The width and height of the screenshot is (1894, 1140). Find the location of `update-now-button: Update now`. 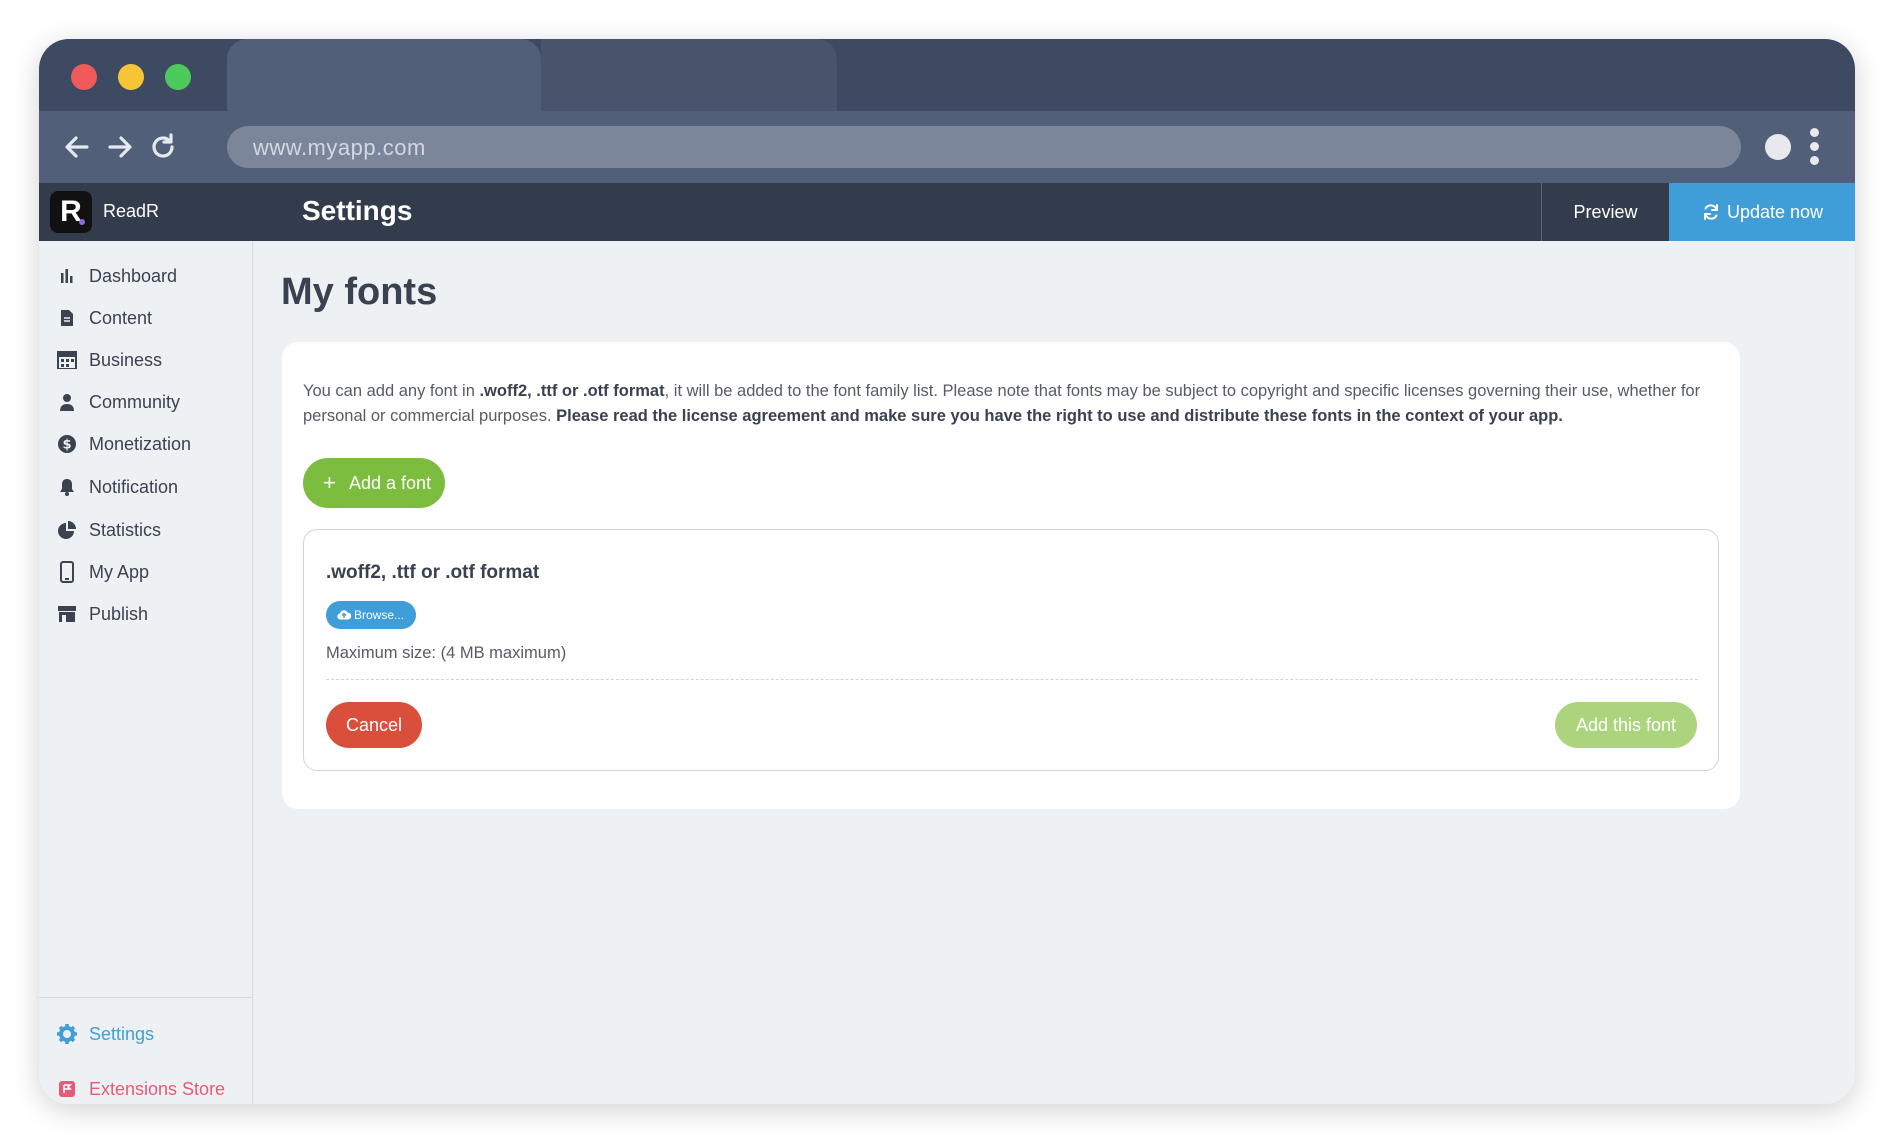

update-now-button: Update now is located at coordinates (1762, 212).